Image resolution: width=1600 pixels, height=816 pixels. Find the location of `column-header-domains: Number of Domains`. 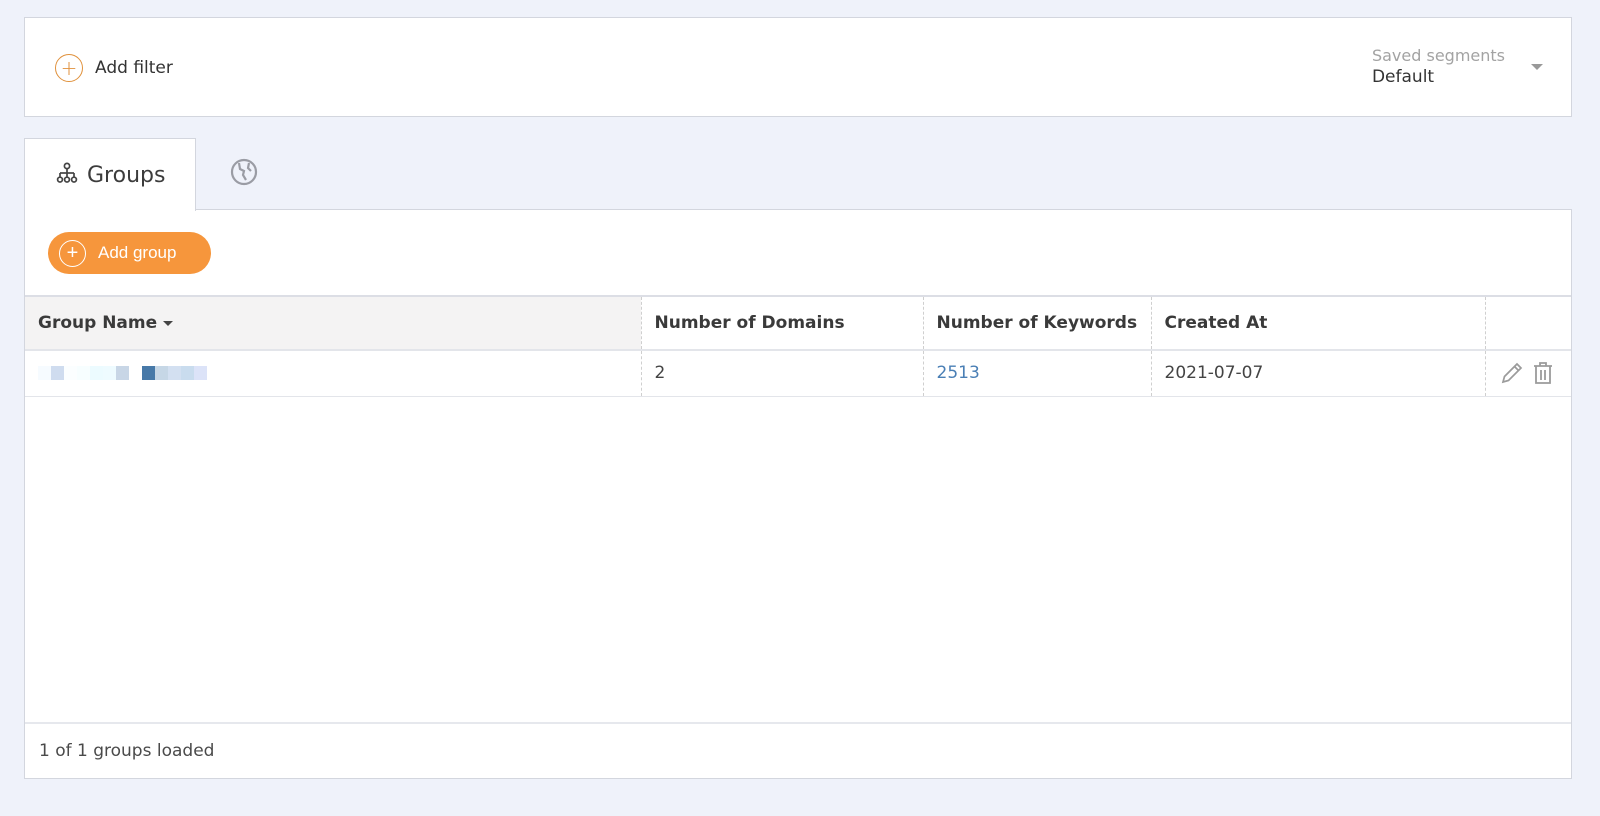

column-header-domains: Number of Domains is located at coordinates (782, 323).